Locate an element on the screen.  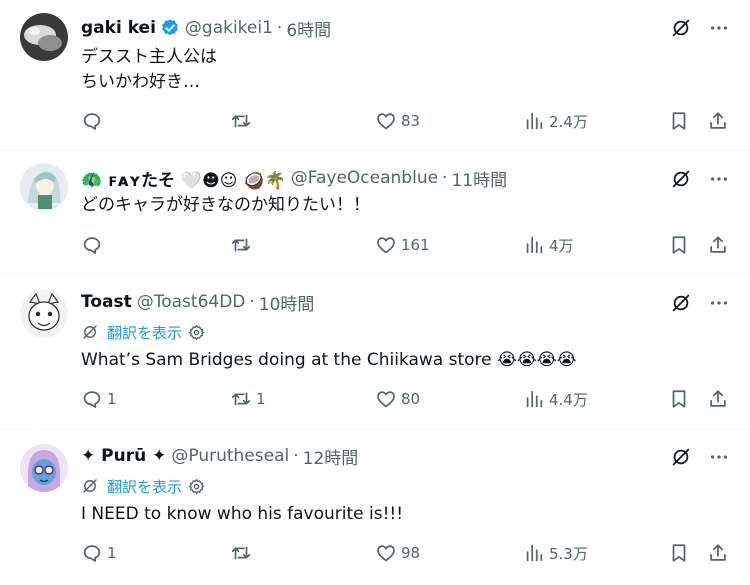
like-count: 83 is located at coordinates (411, 121).